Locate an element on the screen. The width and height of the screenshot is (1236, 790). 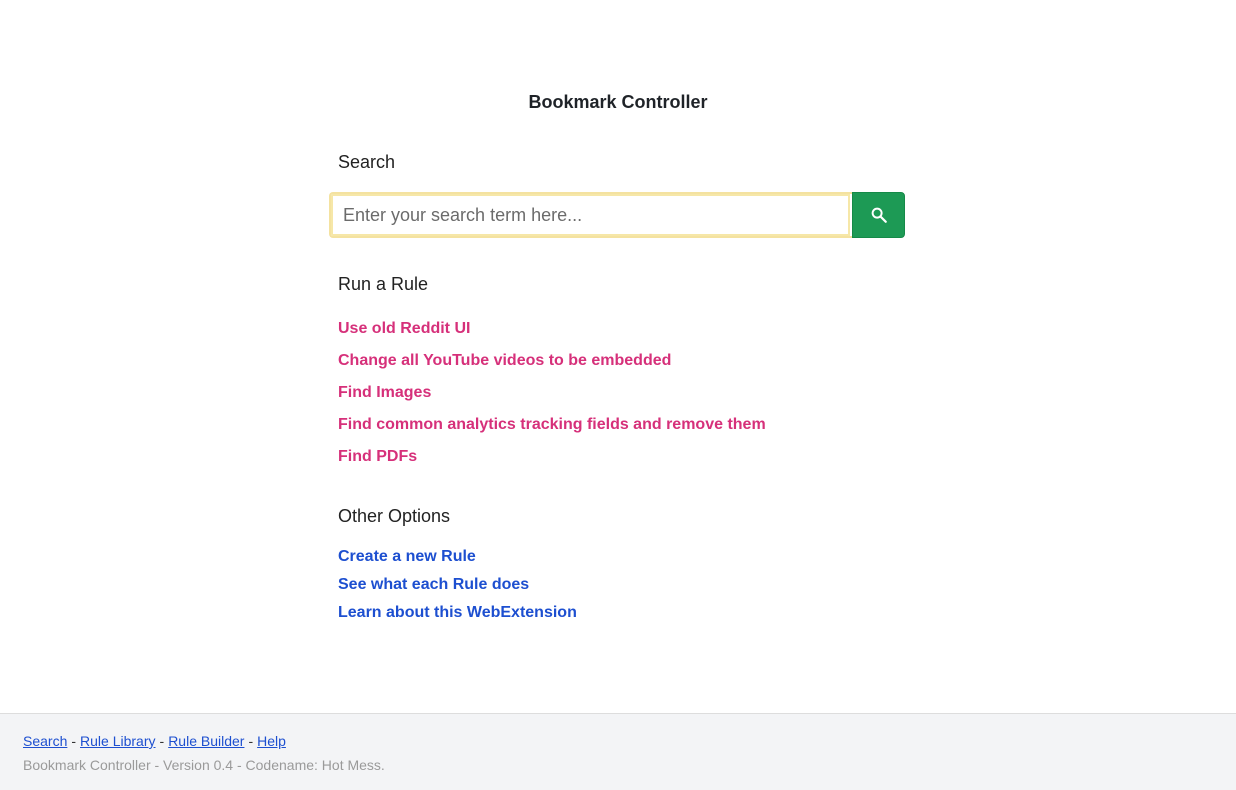
footer-nav: Search - Rule Library - Rule Builder - Help is located at coordinates (618, 741).